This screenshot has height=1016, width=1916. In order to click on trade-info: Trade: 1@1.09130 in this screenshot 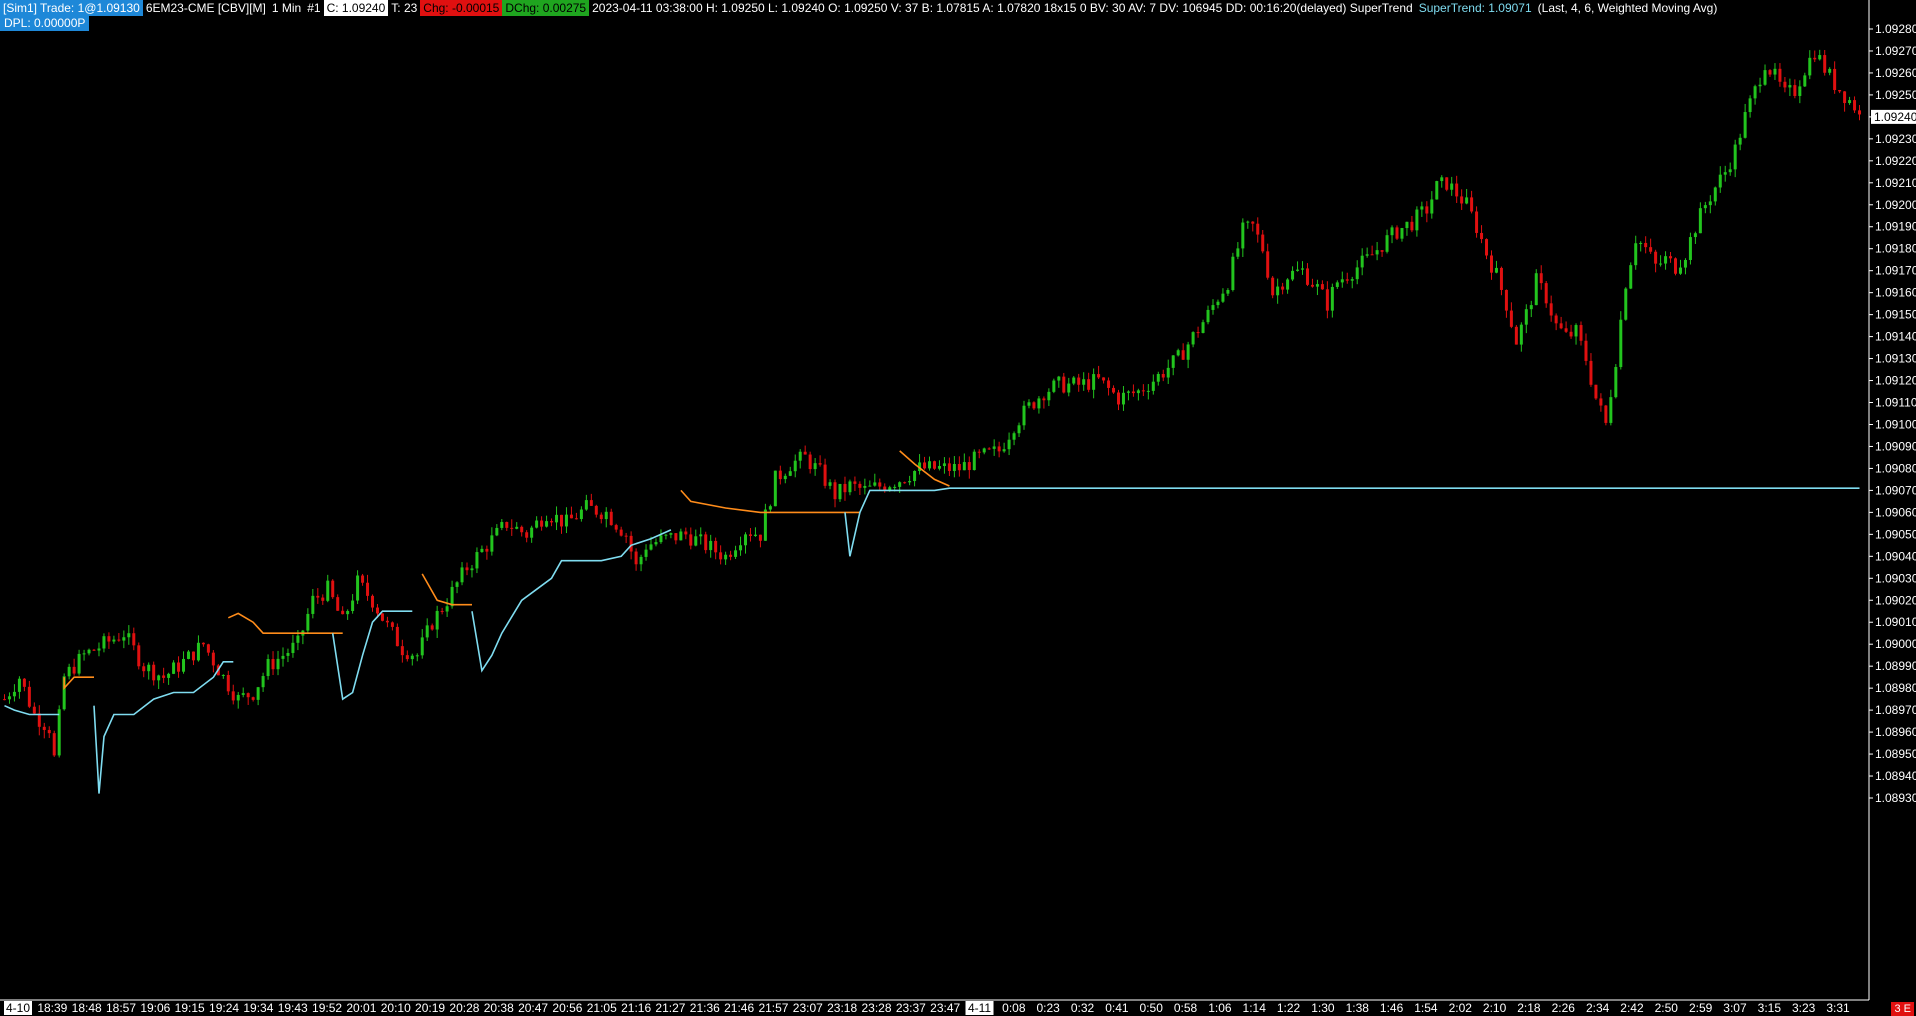, I will do `click(90, 8)`.